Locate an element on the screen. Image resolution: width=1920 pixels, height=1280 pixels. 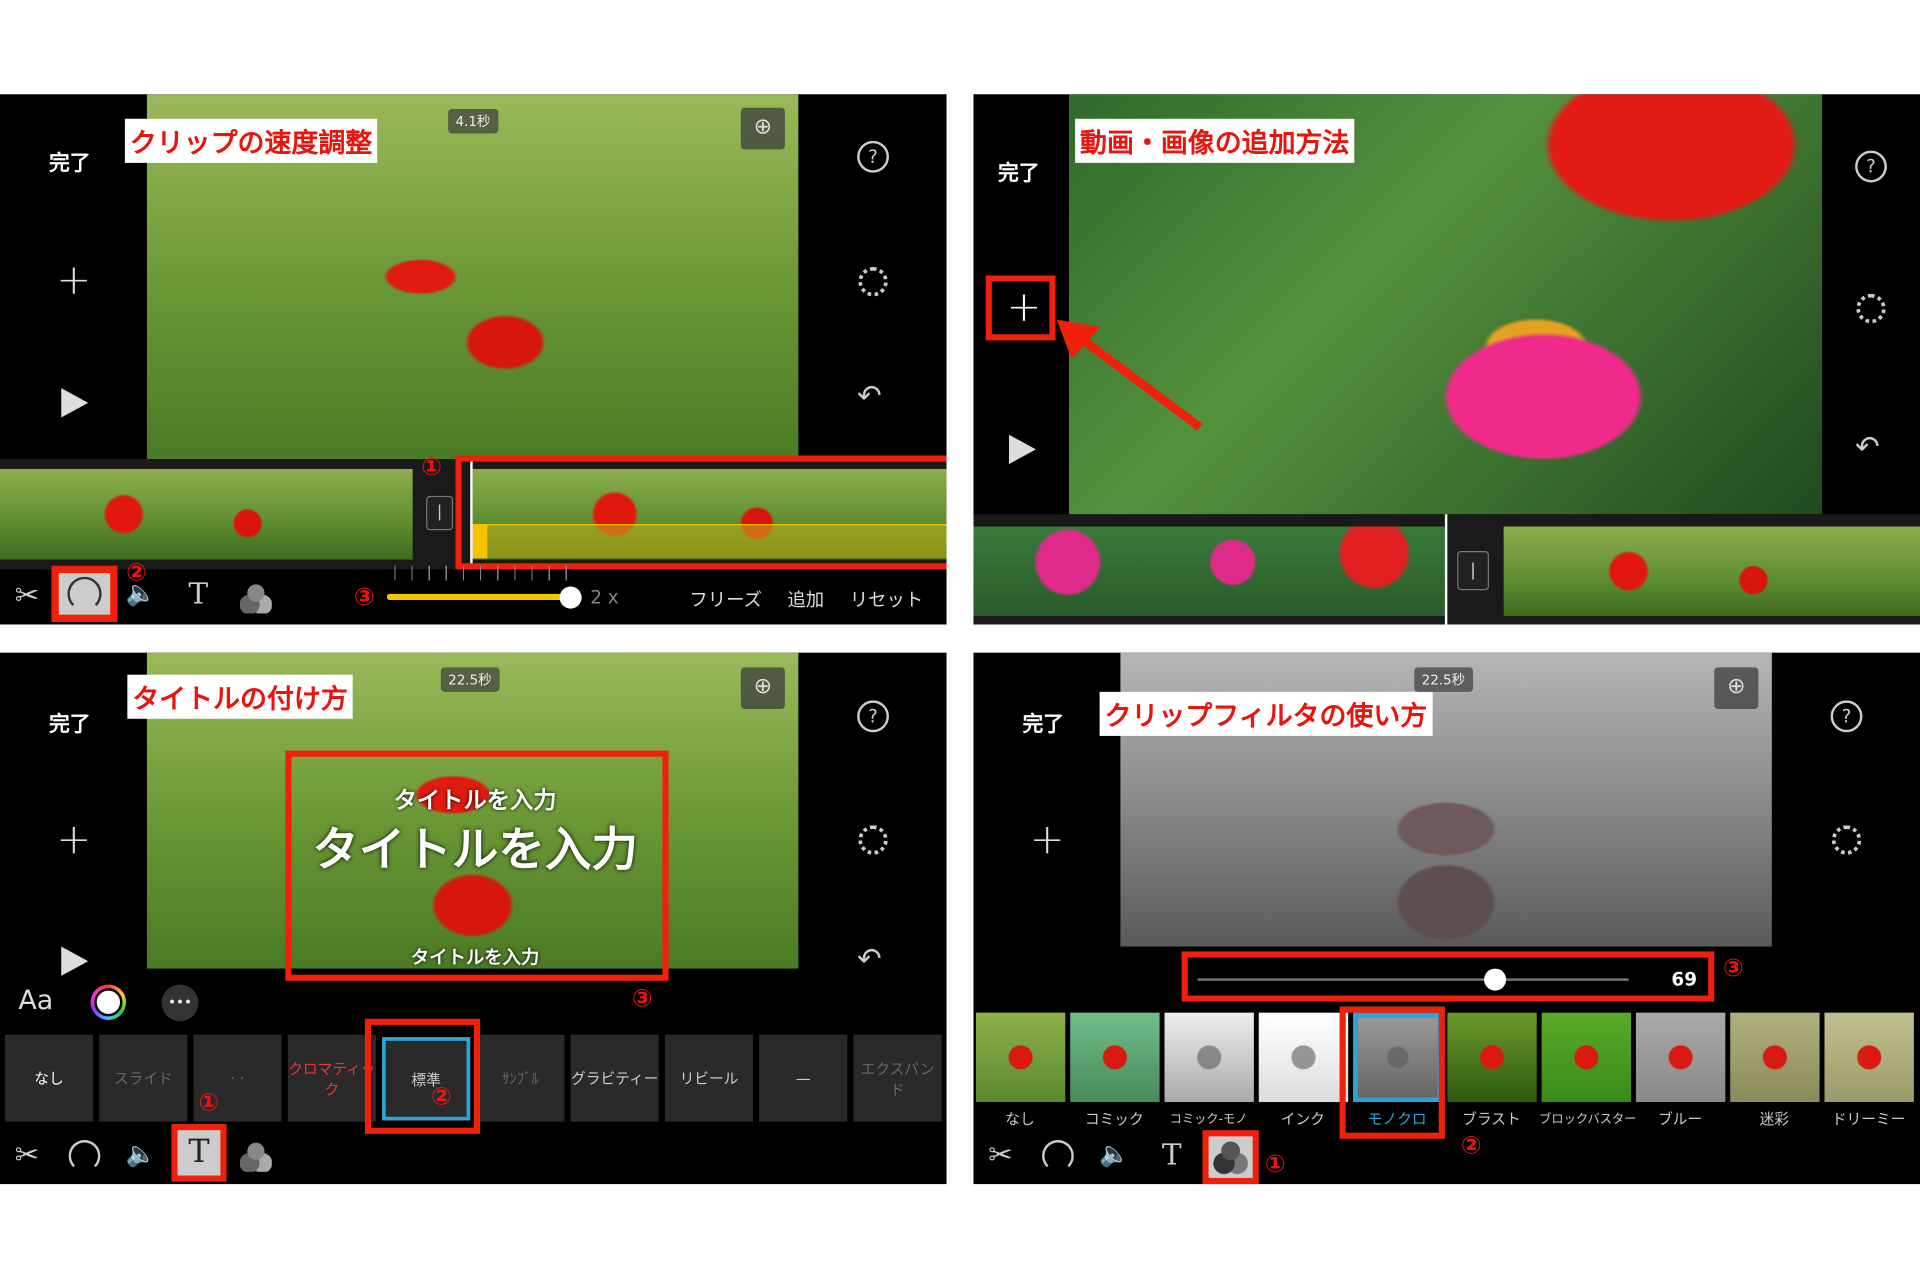
step-2-marker: ② is located at coordinates (1471, 1145).